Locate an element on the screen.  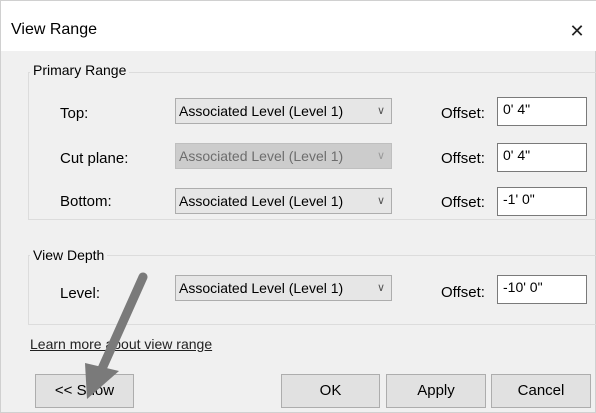
view-depth-level-select-value: Associated Level (Level 1) is located at coordinates (261, 288).